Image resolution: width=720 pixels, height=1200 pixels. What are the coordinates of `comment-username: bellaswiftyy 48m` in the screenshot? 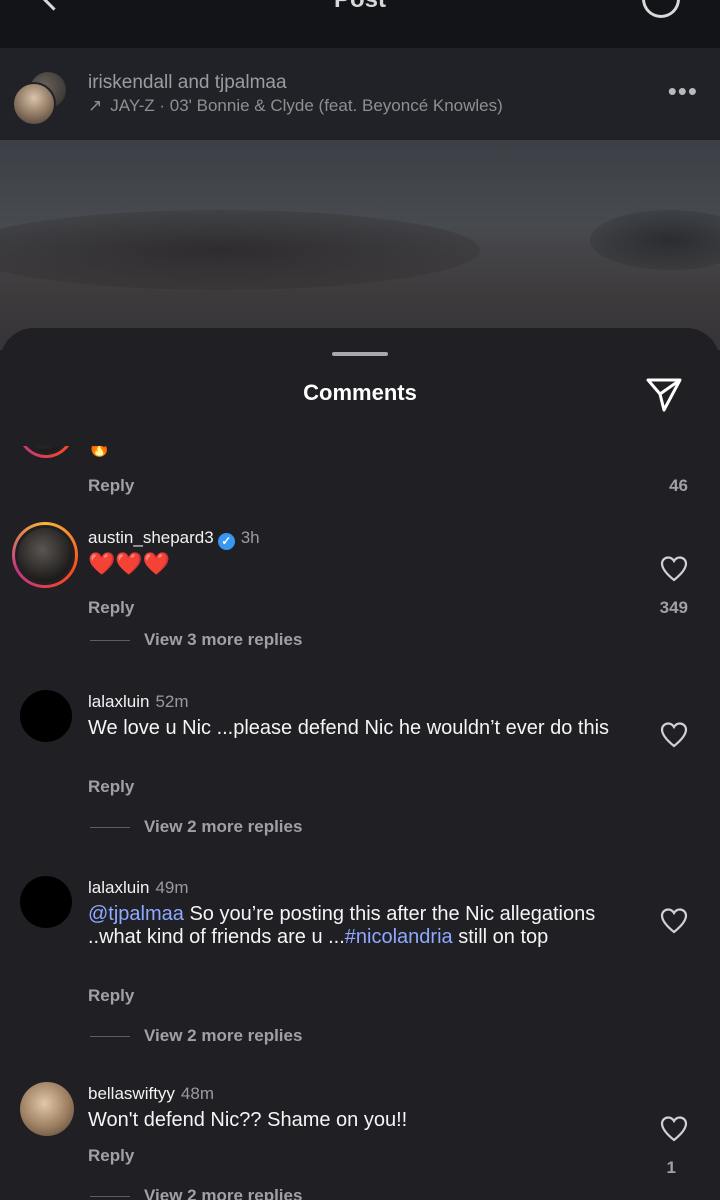 It's located at (151, 1094).